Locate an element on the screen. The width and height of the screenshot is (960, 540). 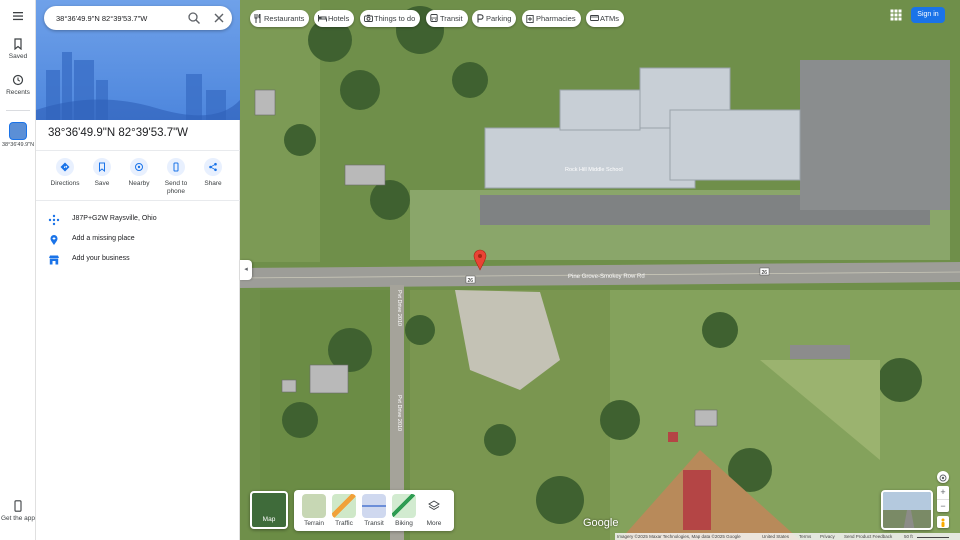
zoom-in-button: + is located at coordinates (943, 492).